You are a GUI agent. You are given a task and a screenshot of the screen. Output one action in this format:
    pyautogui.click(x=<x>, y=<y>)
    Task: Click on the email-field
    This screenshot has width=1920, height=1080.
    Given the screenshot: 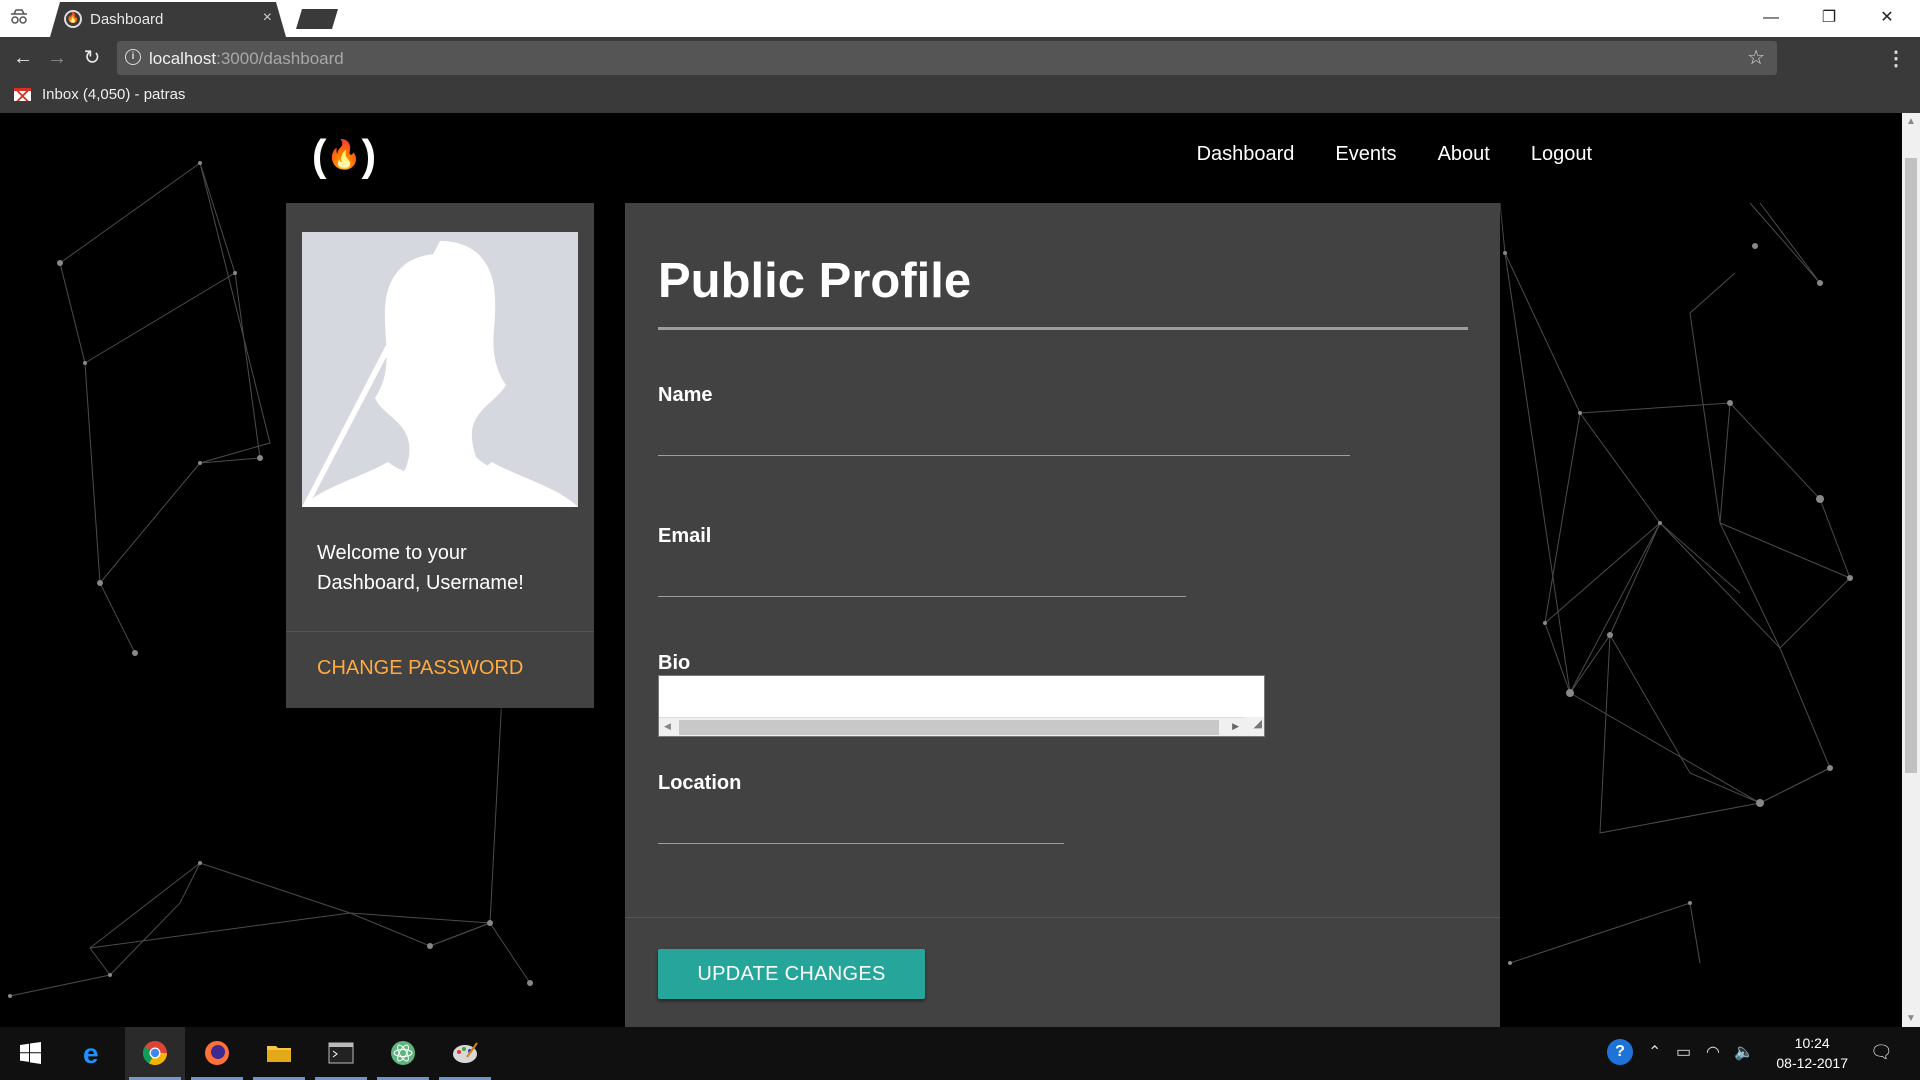 What is the action you would take?
    pyautogui.click(x=922, y=579)
    